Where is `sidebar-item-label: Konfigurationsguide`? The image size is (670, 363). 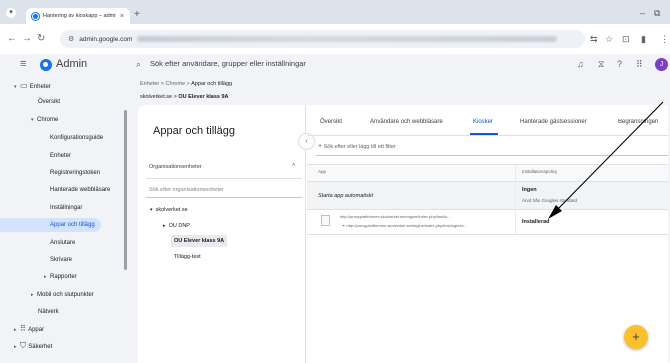 sidebar-item-label: Konfigurationsguide is located at coordinates (77, 138).